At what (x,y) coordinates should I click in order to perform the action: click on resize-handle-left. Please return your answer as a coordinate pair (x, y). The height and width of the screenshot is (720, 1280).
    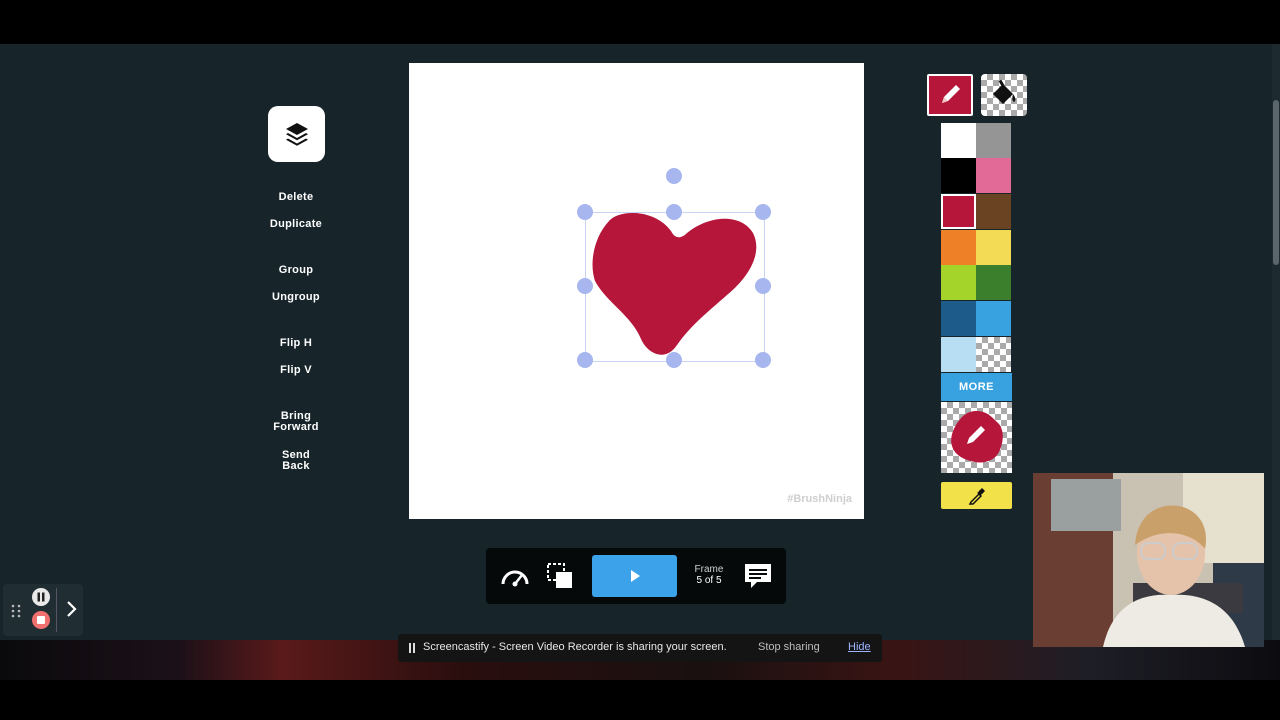
    Looking at the image, I should click on (585, 286).